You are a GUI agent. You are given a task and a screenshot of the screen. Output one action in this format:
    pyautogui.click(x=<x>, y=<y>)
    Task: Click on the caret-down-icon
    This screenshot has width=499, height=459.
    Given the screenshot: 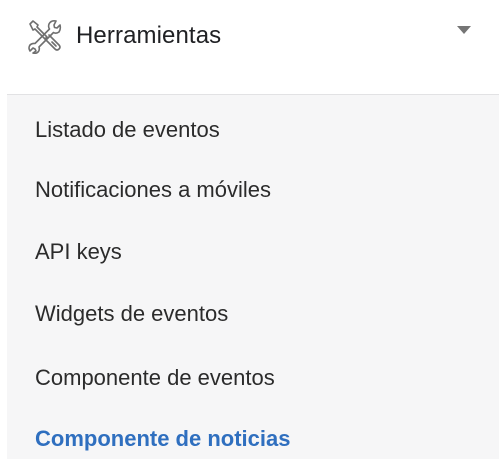 What is the action you would take?
    pyautogui.click(x=464, y=30)
    